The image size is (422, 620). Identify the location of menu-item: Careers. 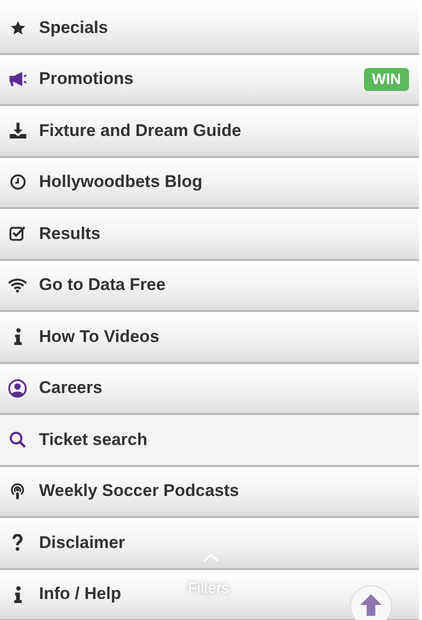
(209, 389).